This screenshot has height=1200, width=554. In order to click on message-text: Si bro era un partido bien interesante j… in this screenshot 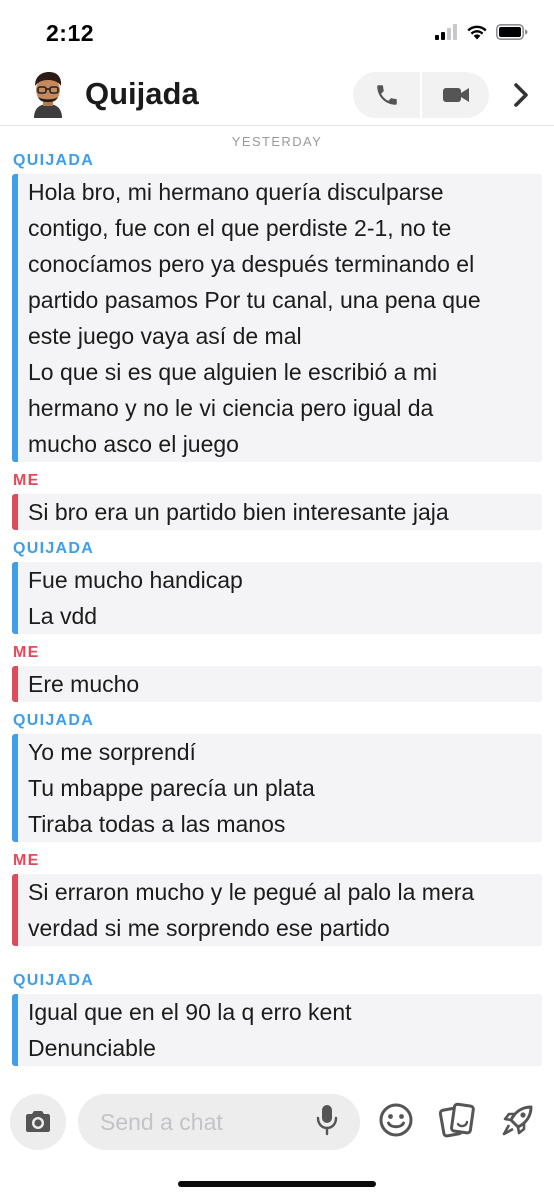, I will do `click(238, 512)`.